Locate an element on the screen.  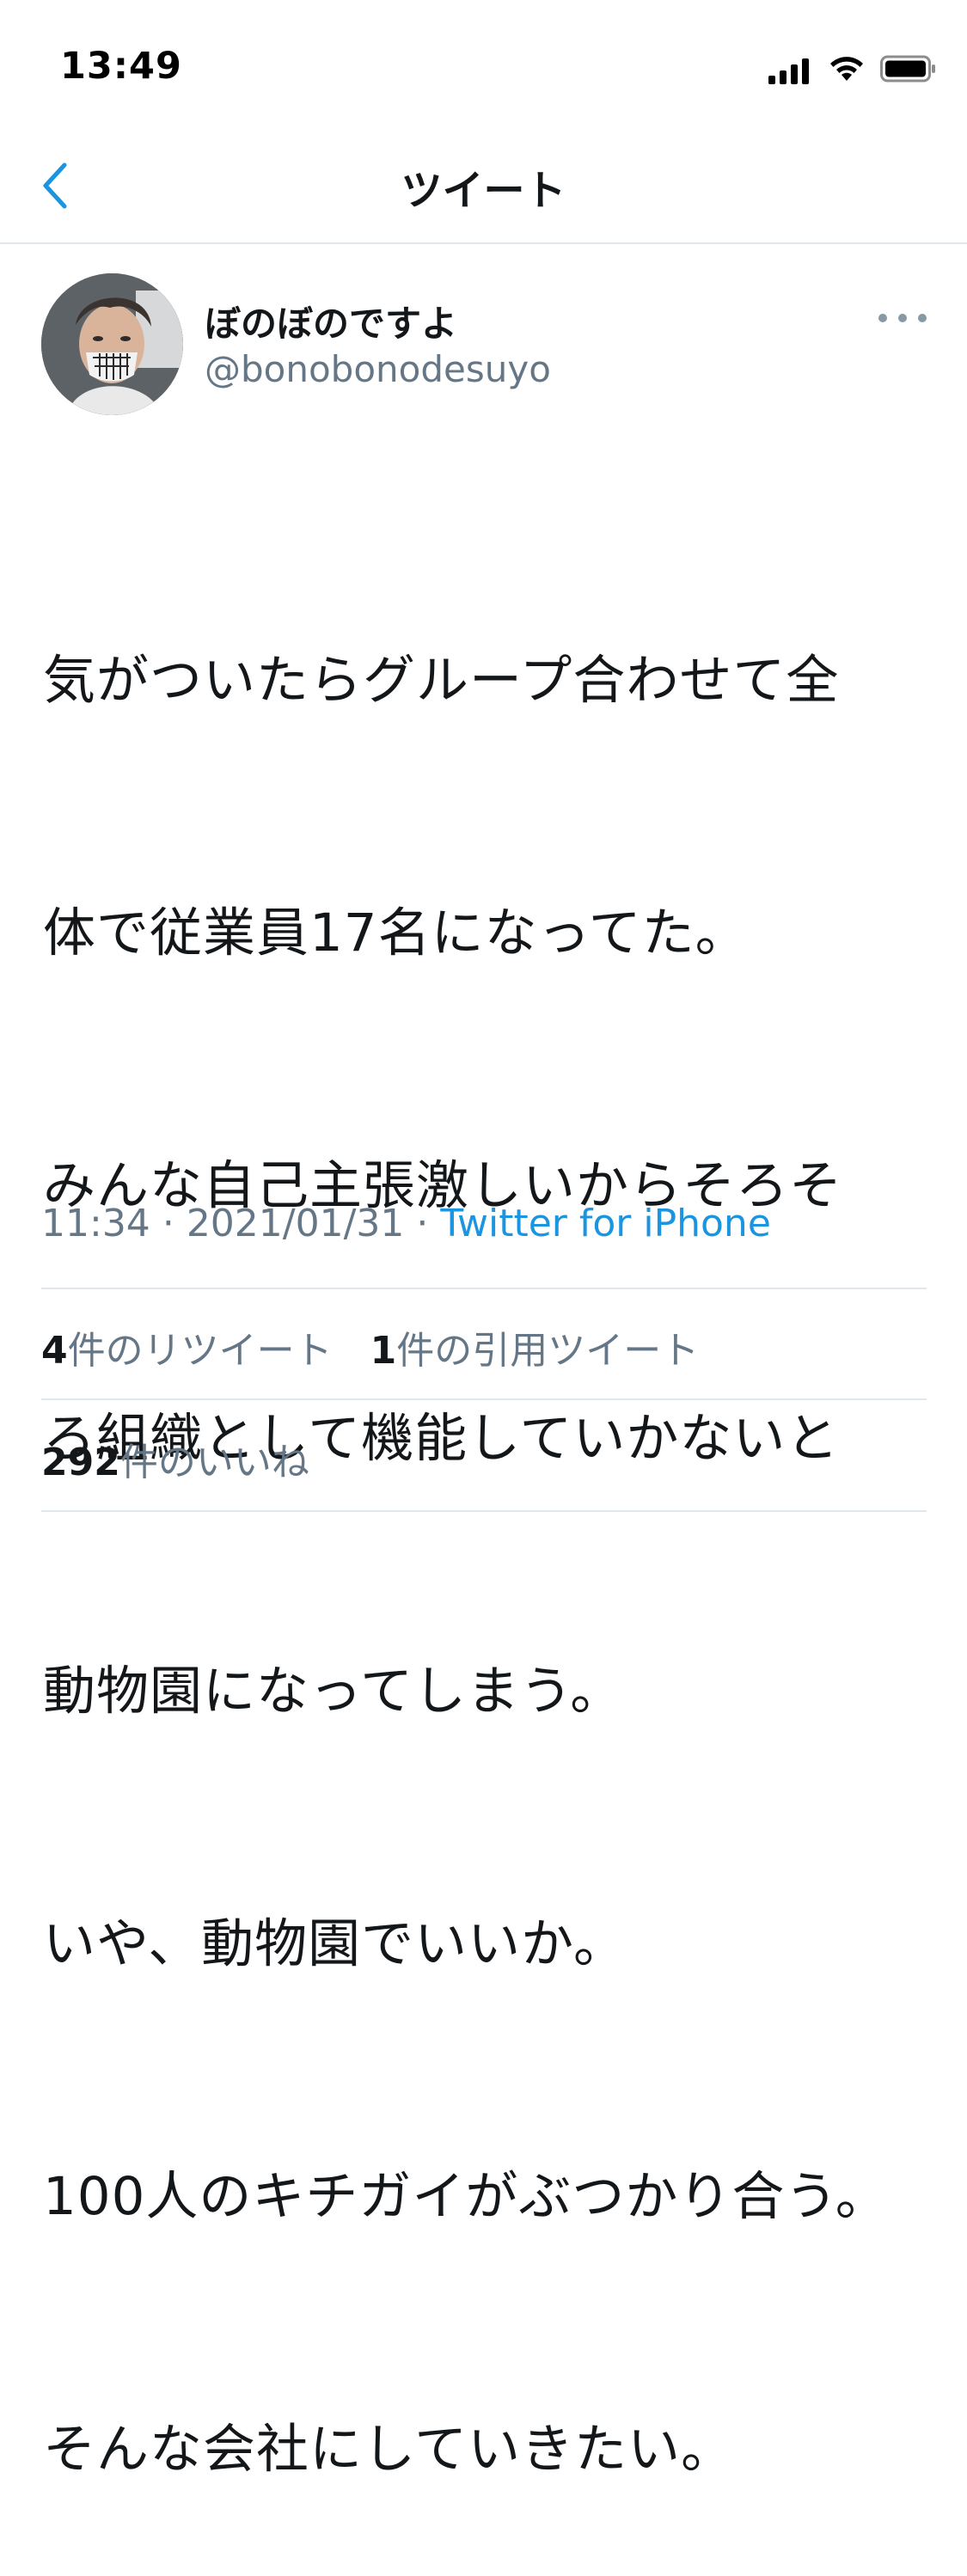
quotes-label: 件の引用ツイート is located at coordinates (548, 1351).